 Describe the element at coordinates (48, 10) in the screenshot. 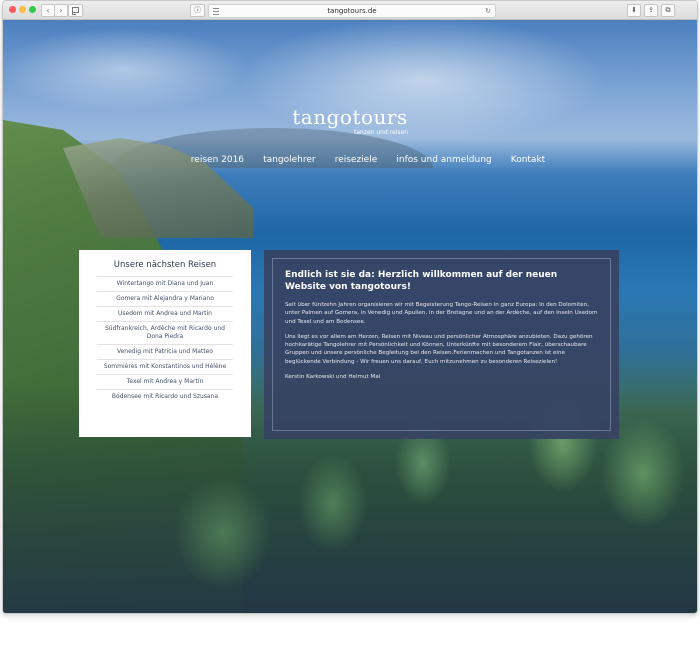

I see `back-button: ‹` at that location.